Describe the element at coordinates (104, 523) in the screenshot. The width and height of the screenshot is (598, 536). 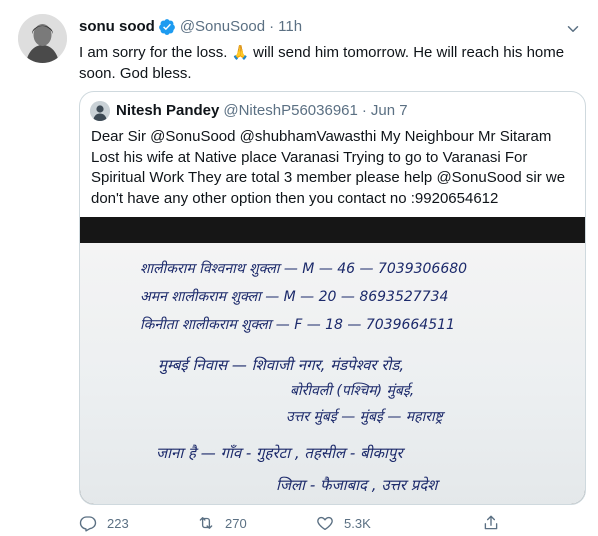
I see `reply-button: 223` at that location.